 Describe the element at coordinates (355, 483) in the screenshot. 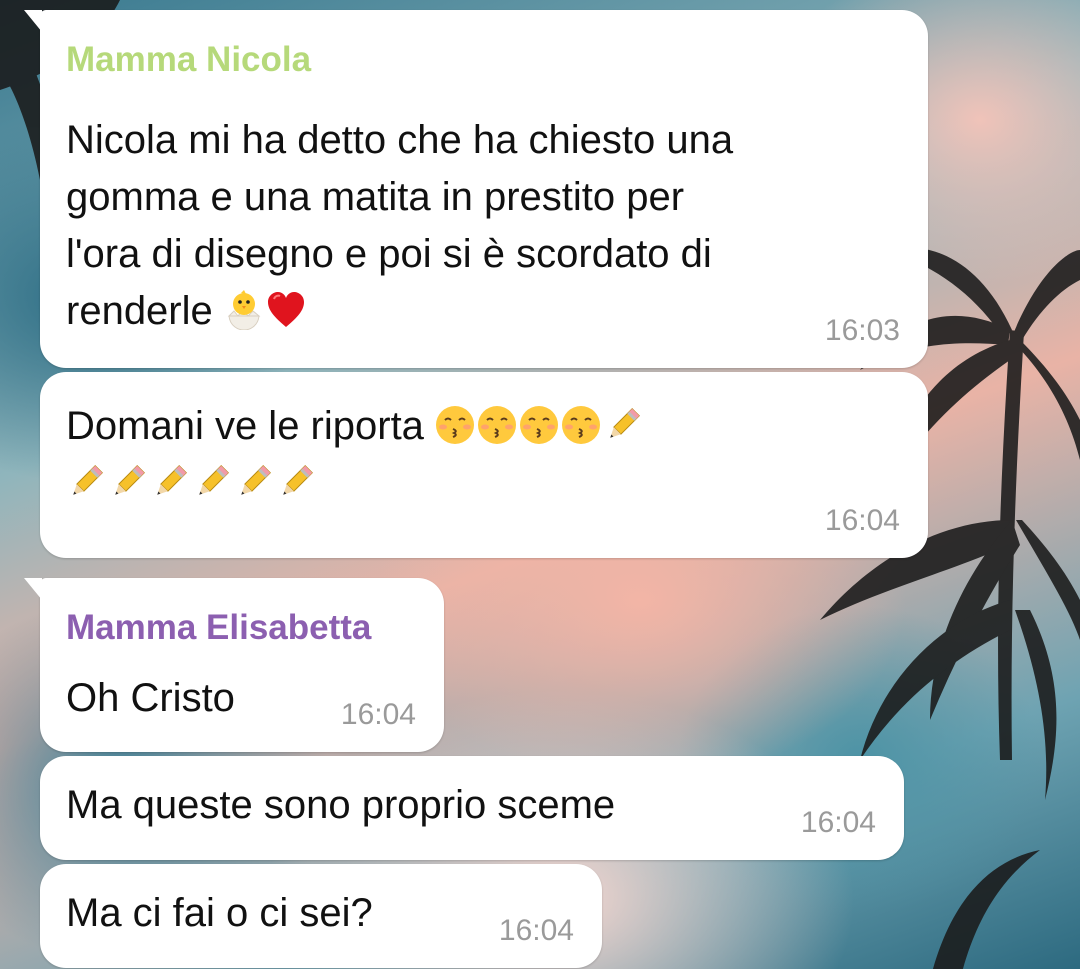

I see `message-line` at that location.